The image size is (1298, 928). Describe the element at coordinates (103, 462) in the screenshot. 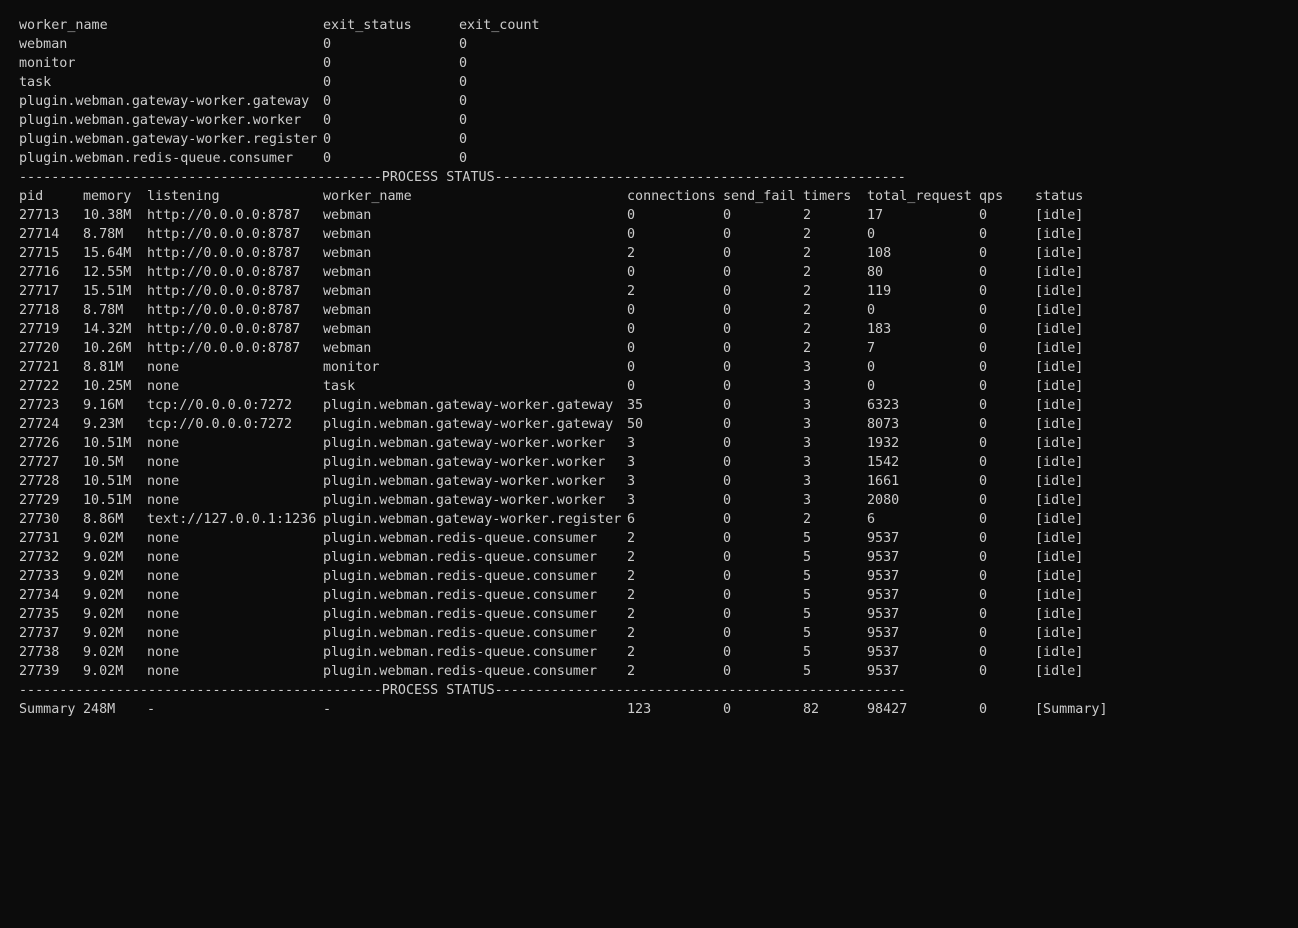

I see `process-cell-memory: 10.5M` at that location.